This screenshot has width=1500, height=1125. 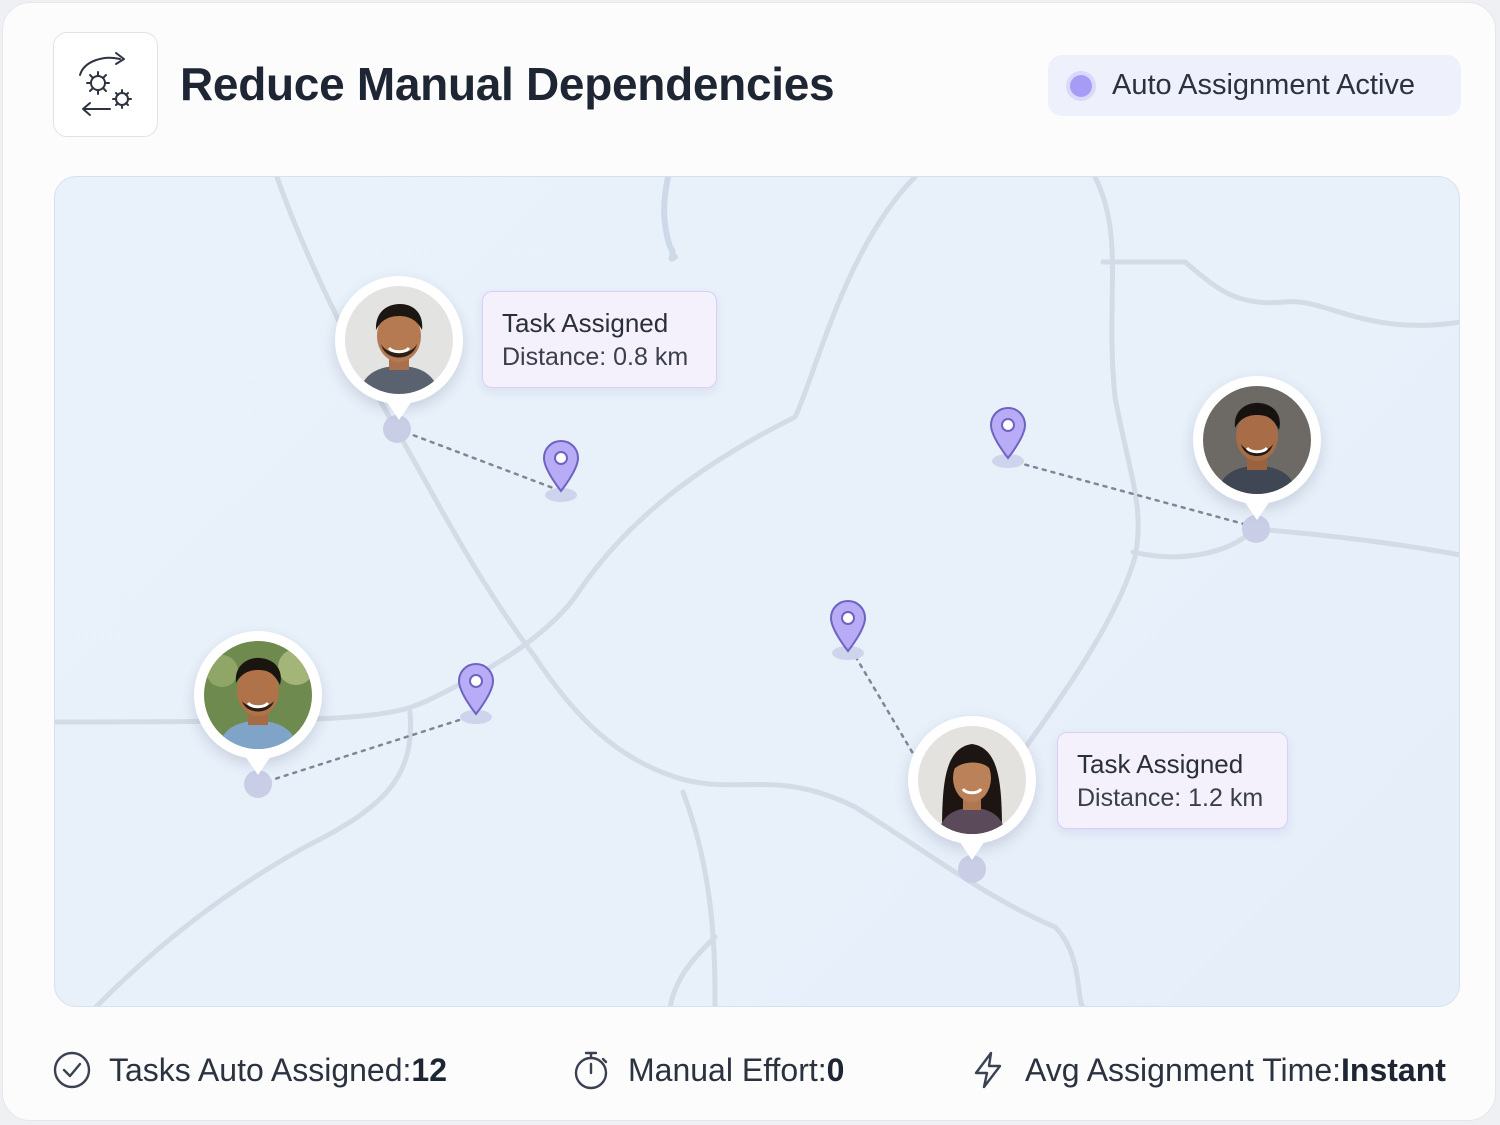 I want to click on page-title: Reduce Manual Dependencies, so click(x=507, y=84).